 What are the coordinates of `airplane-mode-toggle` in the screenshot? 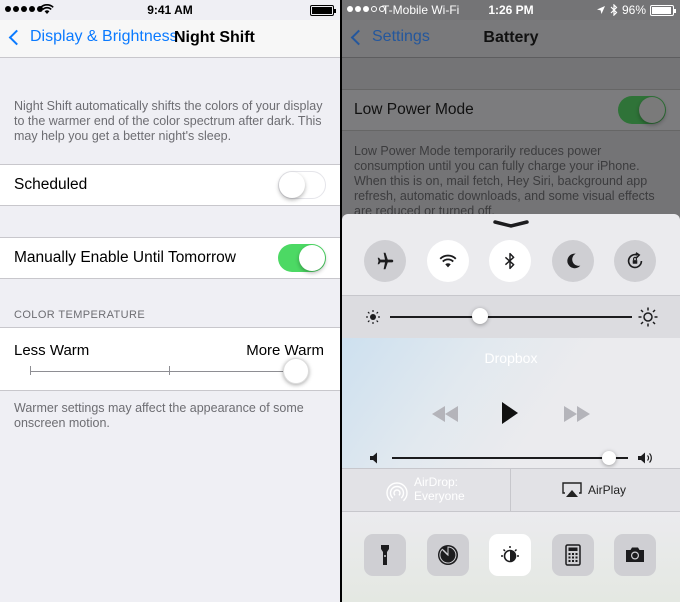 It's located at (385, 261).